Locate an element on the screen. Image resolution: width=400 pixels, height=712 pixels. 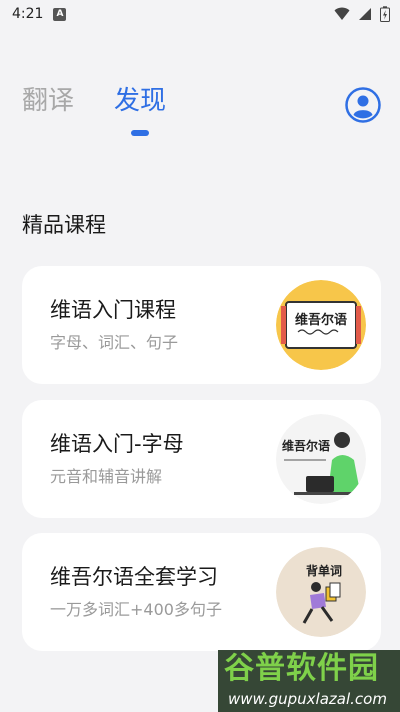
active-tab-indicator is located at coordinates (140, 133).